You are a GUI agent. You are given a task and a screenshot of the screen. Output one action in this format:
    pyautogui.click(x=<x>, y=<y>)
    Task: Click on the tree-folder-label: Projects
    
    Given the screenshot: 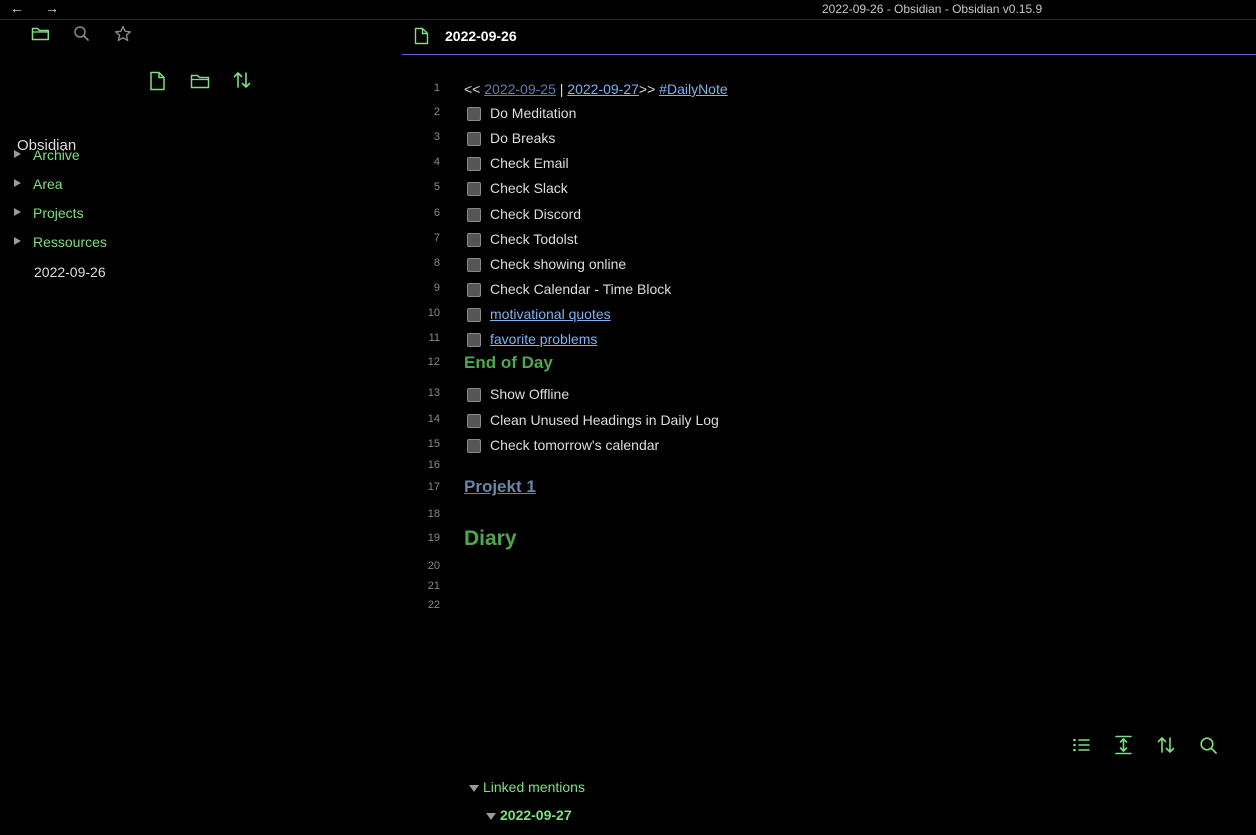 What is the action you would take?
    pyautogui.click(x=58, y=213)
    